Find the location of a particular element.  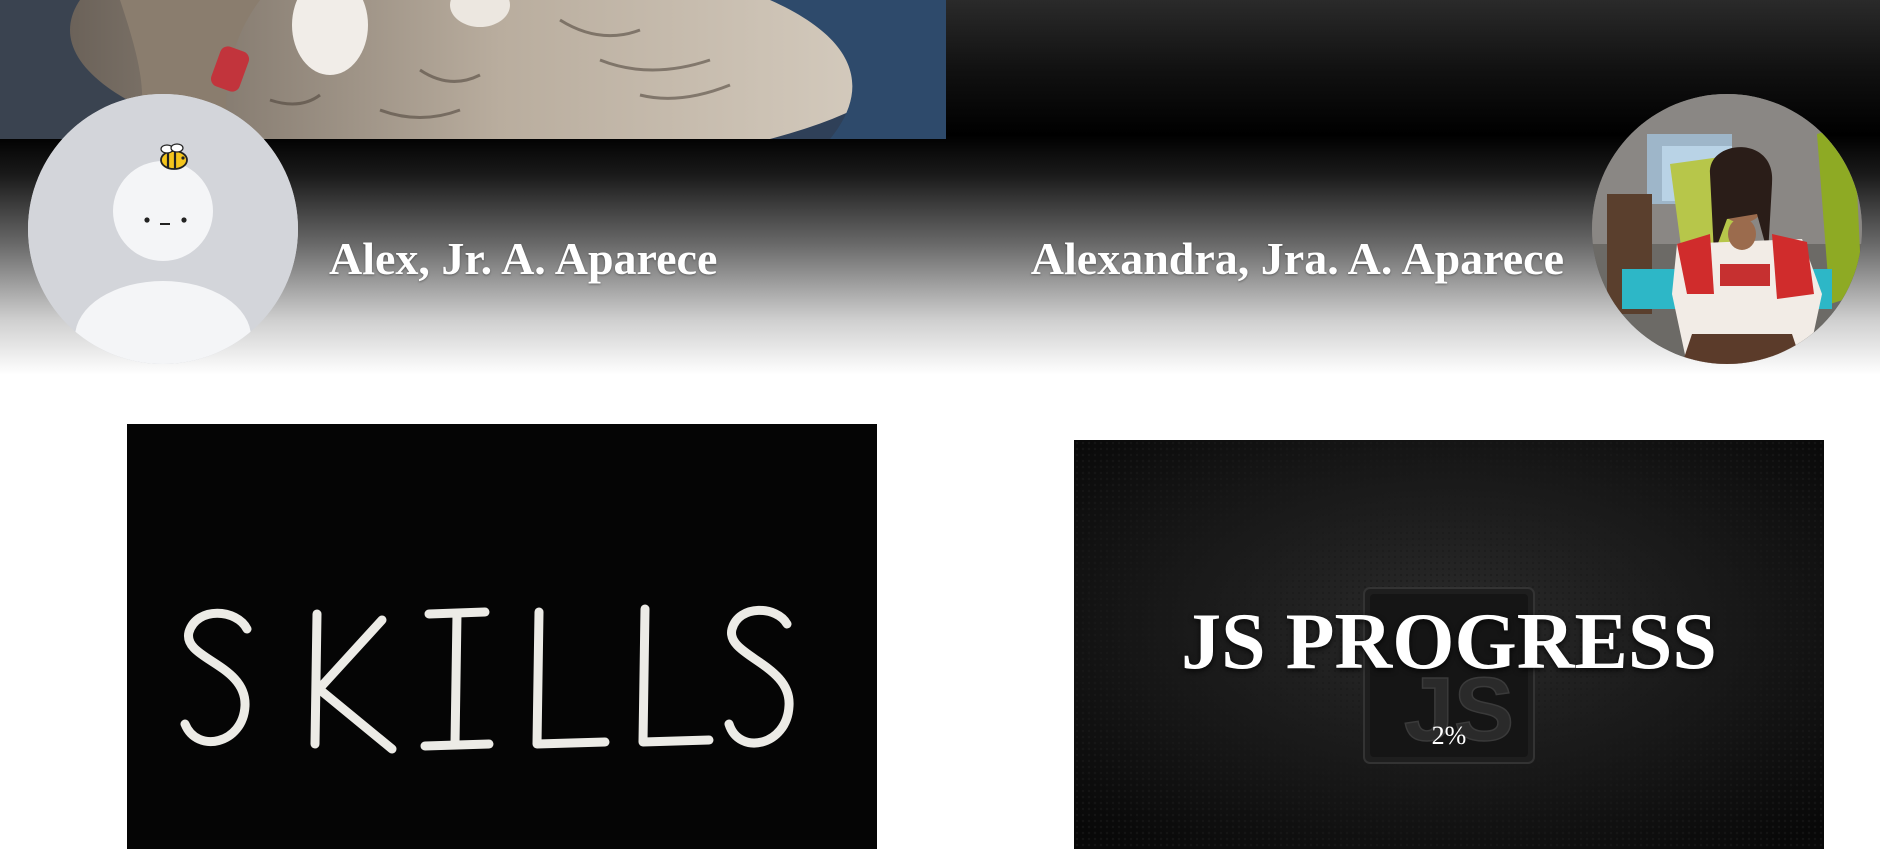

profile-name-right: Alexandra, Jra. A. Aparece is located at coordinates (1297, 259).